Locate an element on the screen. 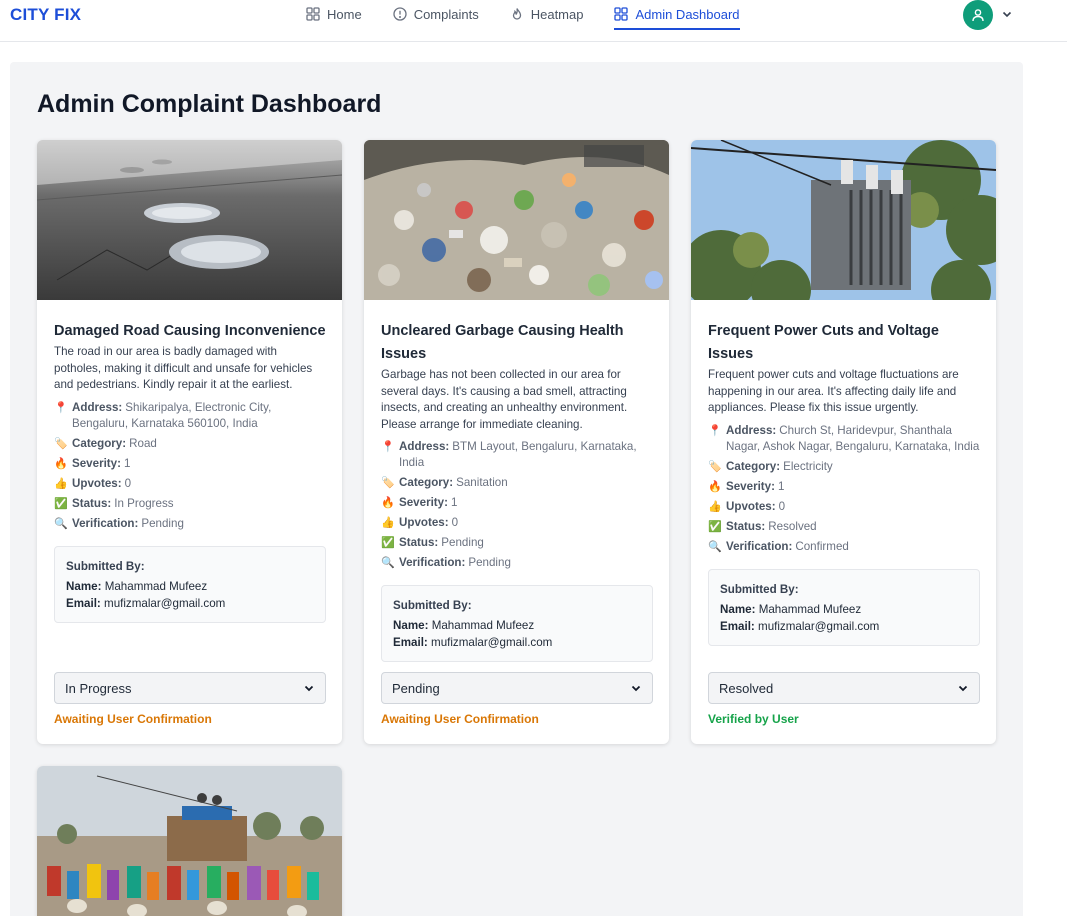 This screenshot has height=916, width=1067. nav-link-complaints: Complaints is located at coordinates (436, 15).